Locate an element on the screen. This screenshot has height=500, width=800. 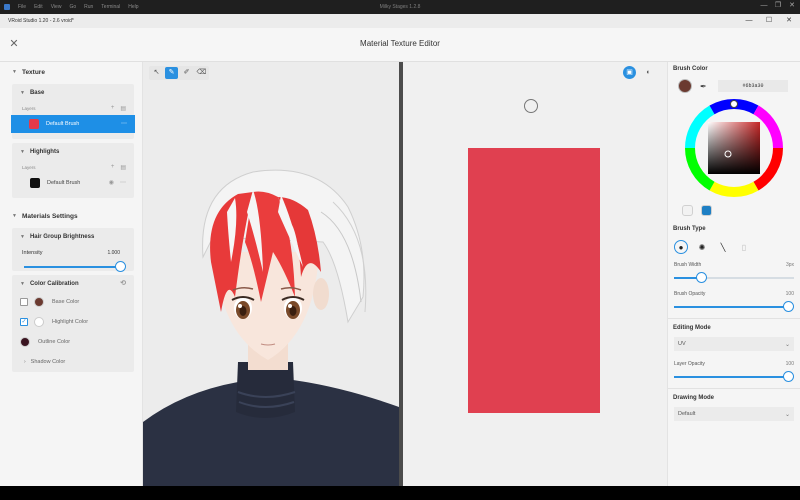
menu-view: View is located at coordinates (56, 7).